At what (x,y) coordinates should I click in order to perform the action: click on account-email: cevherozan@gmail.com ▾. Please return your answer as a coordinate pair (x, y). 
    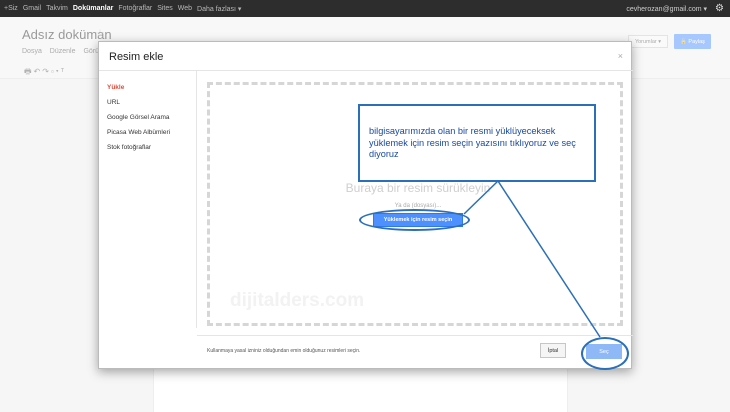
    Looking at the image, I should click on (666, 9).